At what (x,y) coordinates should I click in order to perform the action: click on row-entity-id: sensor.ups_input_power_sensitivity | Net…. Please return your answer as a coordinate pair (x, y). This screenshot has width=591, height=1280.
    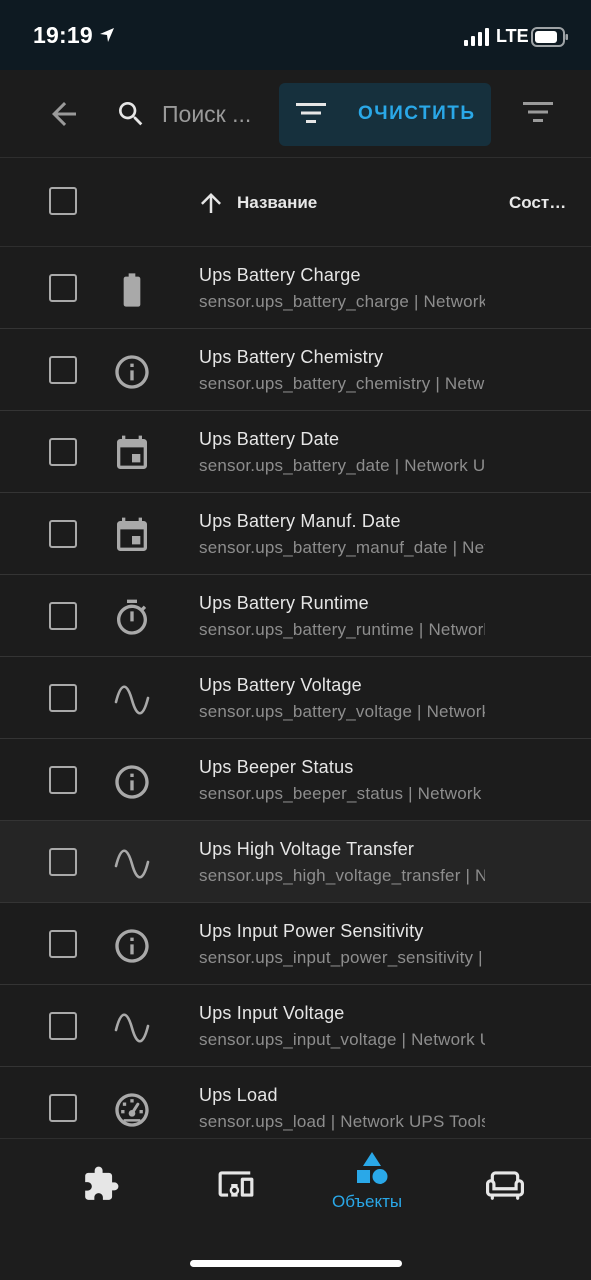
    Looking at the image, I should click on (342, 957).